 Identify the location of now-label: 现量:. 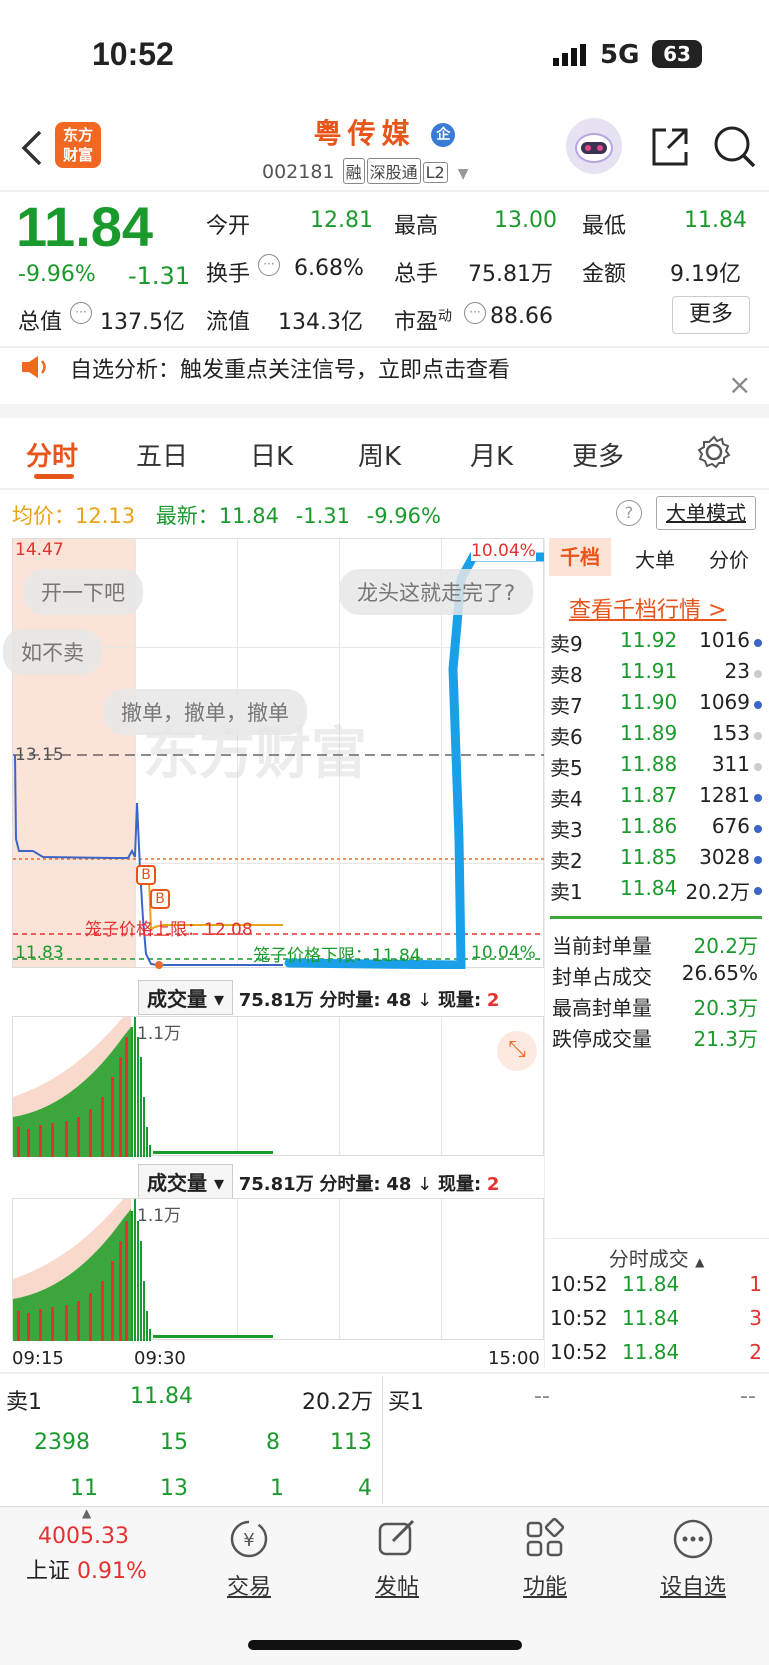
(459, 1184).